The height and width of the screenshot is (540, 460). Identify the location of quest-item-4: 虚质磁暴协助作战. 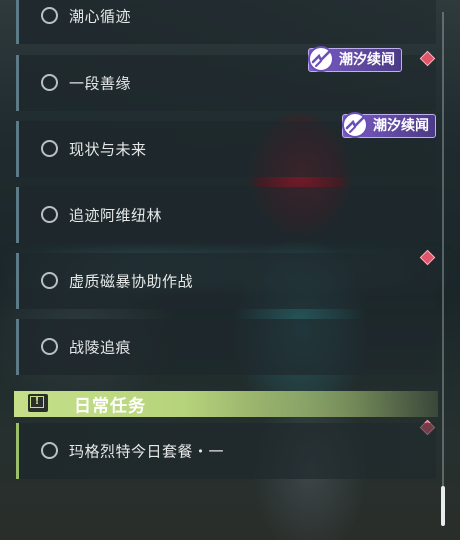
(226, 281).